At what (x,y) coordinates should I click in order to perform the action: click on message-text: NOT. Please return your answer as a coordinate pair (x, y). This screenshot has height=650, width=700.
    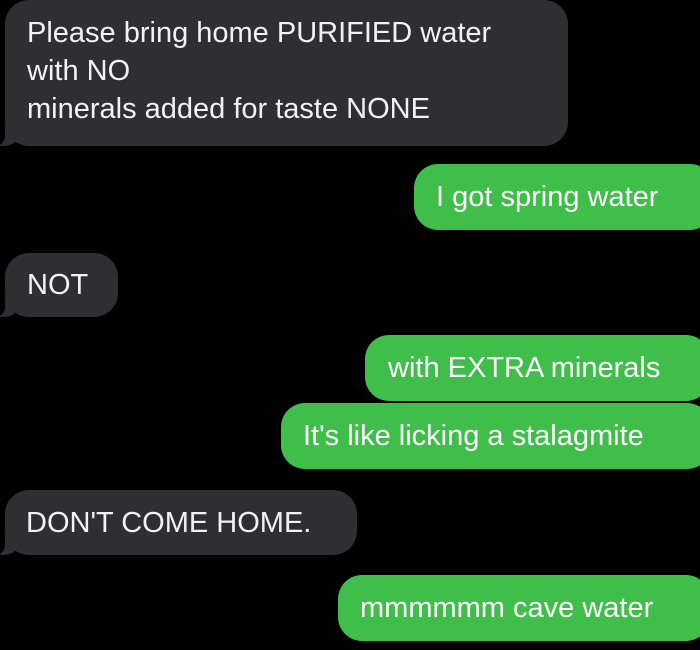
    Looking at the image, I should click on (58, 285).